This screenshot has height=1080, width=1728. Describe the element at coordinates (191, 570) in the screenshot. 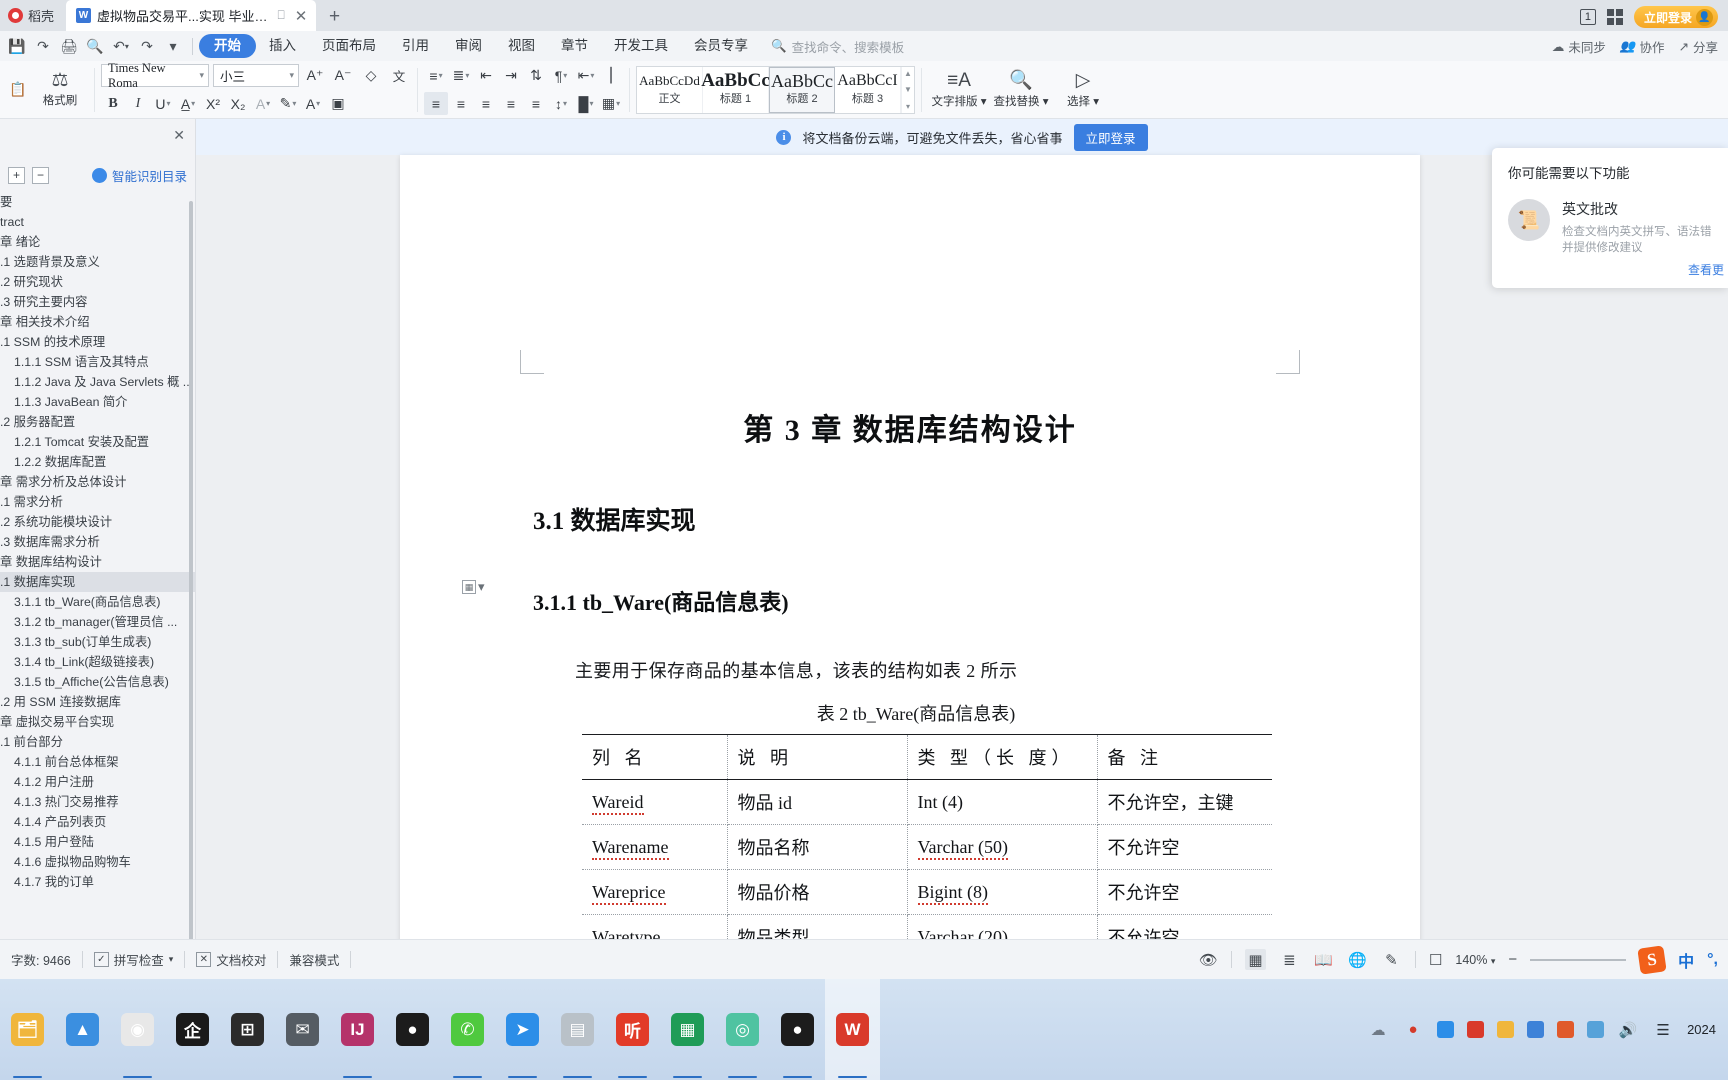

I see `navigation-scrollbar` at that location.